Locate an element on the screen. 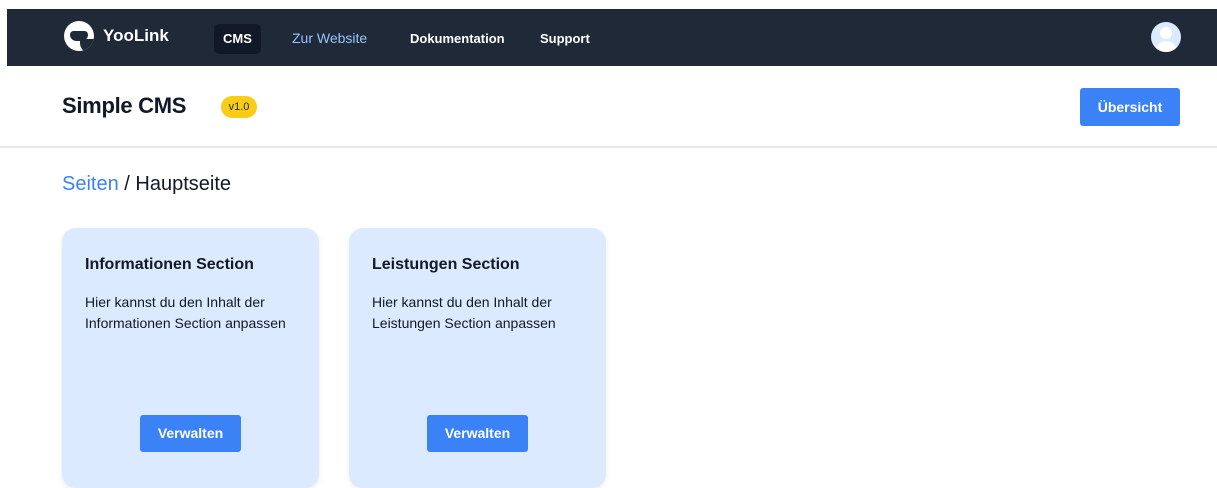  nav-zur-website: Zur Website is located at coordinates (329, 38).